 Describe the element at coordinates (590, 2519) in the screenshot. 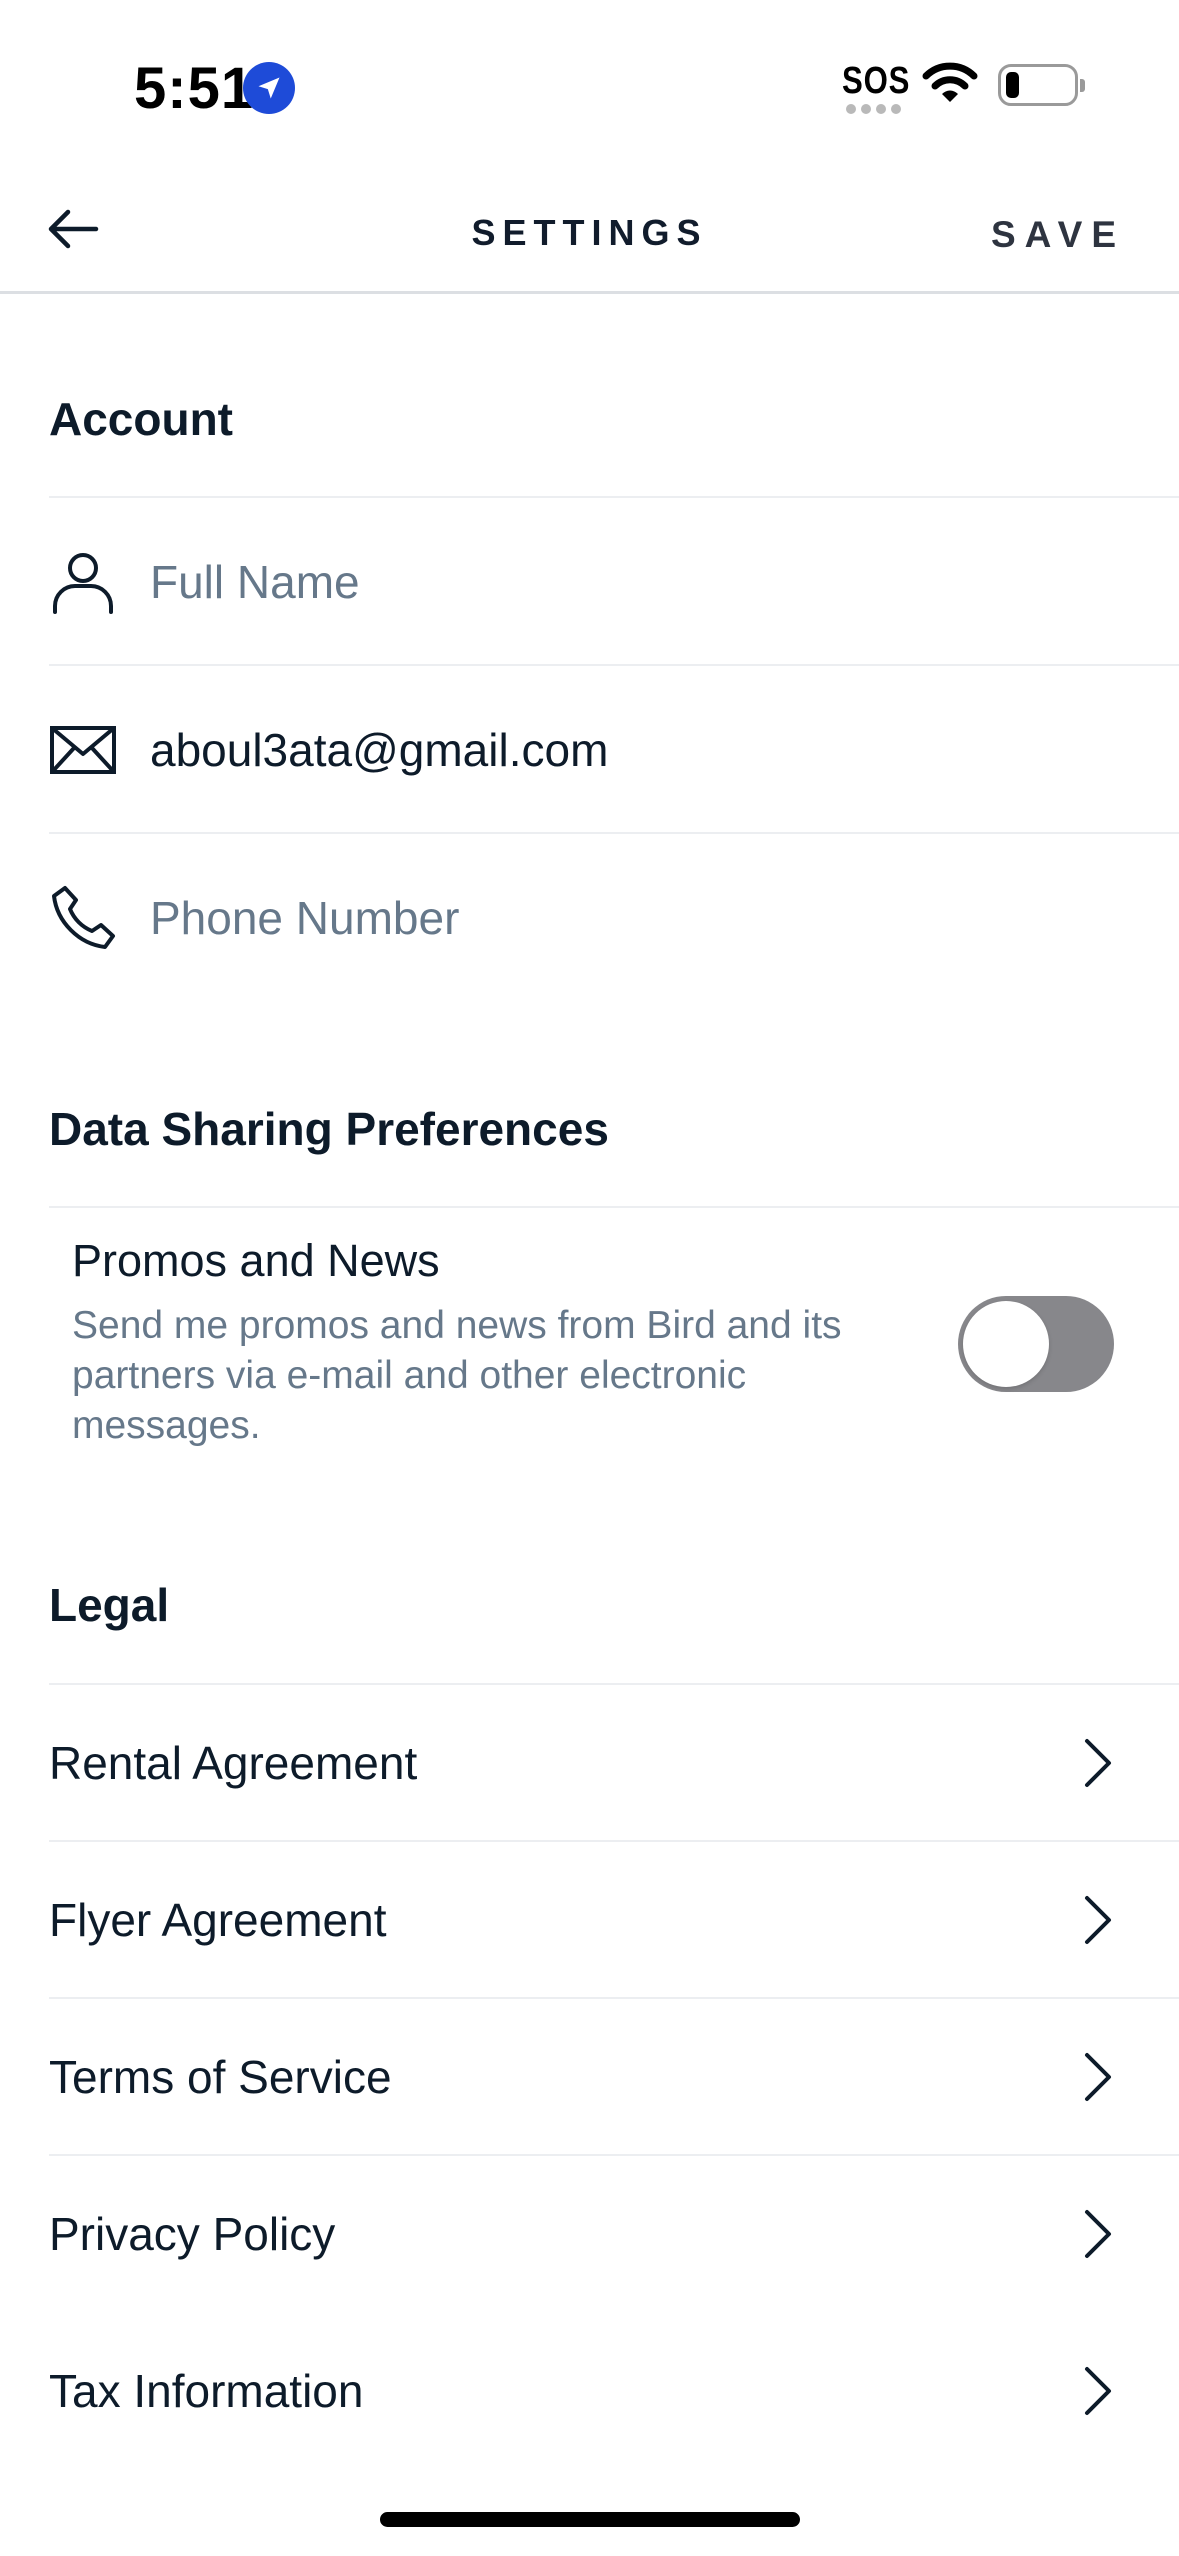

I see `home-indicator` at that location.